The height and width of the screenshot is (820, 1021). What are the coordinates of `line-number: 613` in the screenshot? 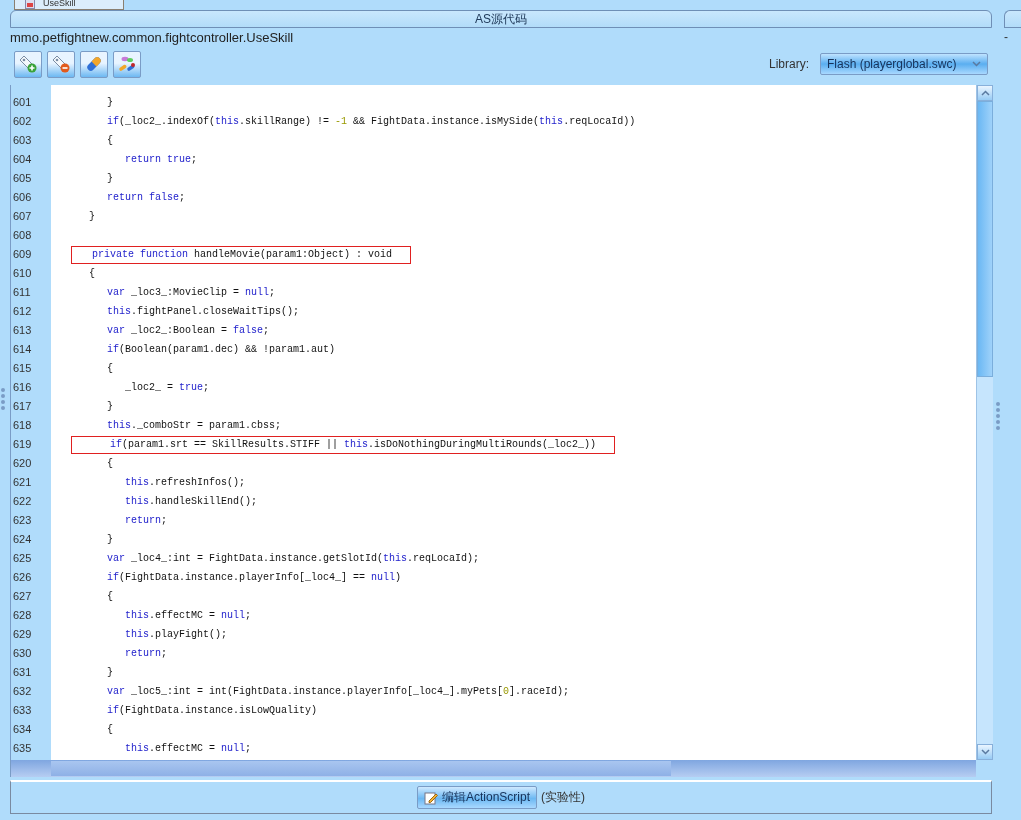 It's located at (22, 330).